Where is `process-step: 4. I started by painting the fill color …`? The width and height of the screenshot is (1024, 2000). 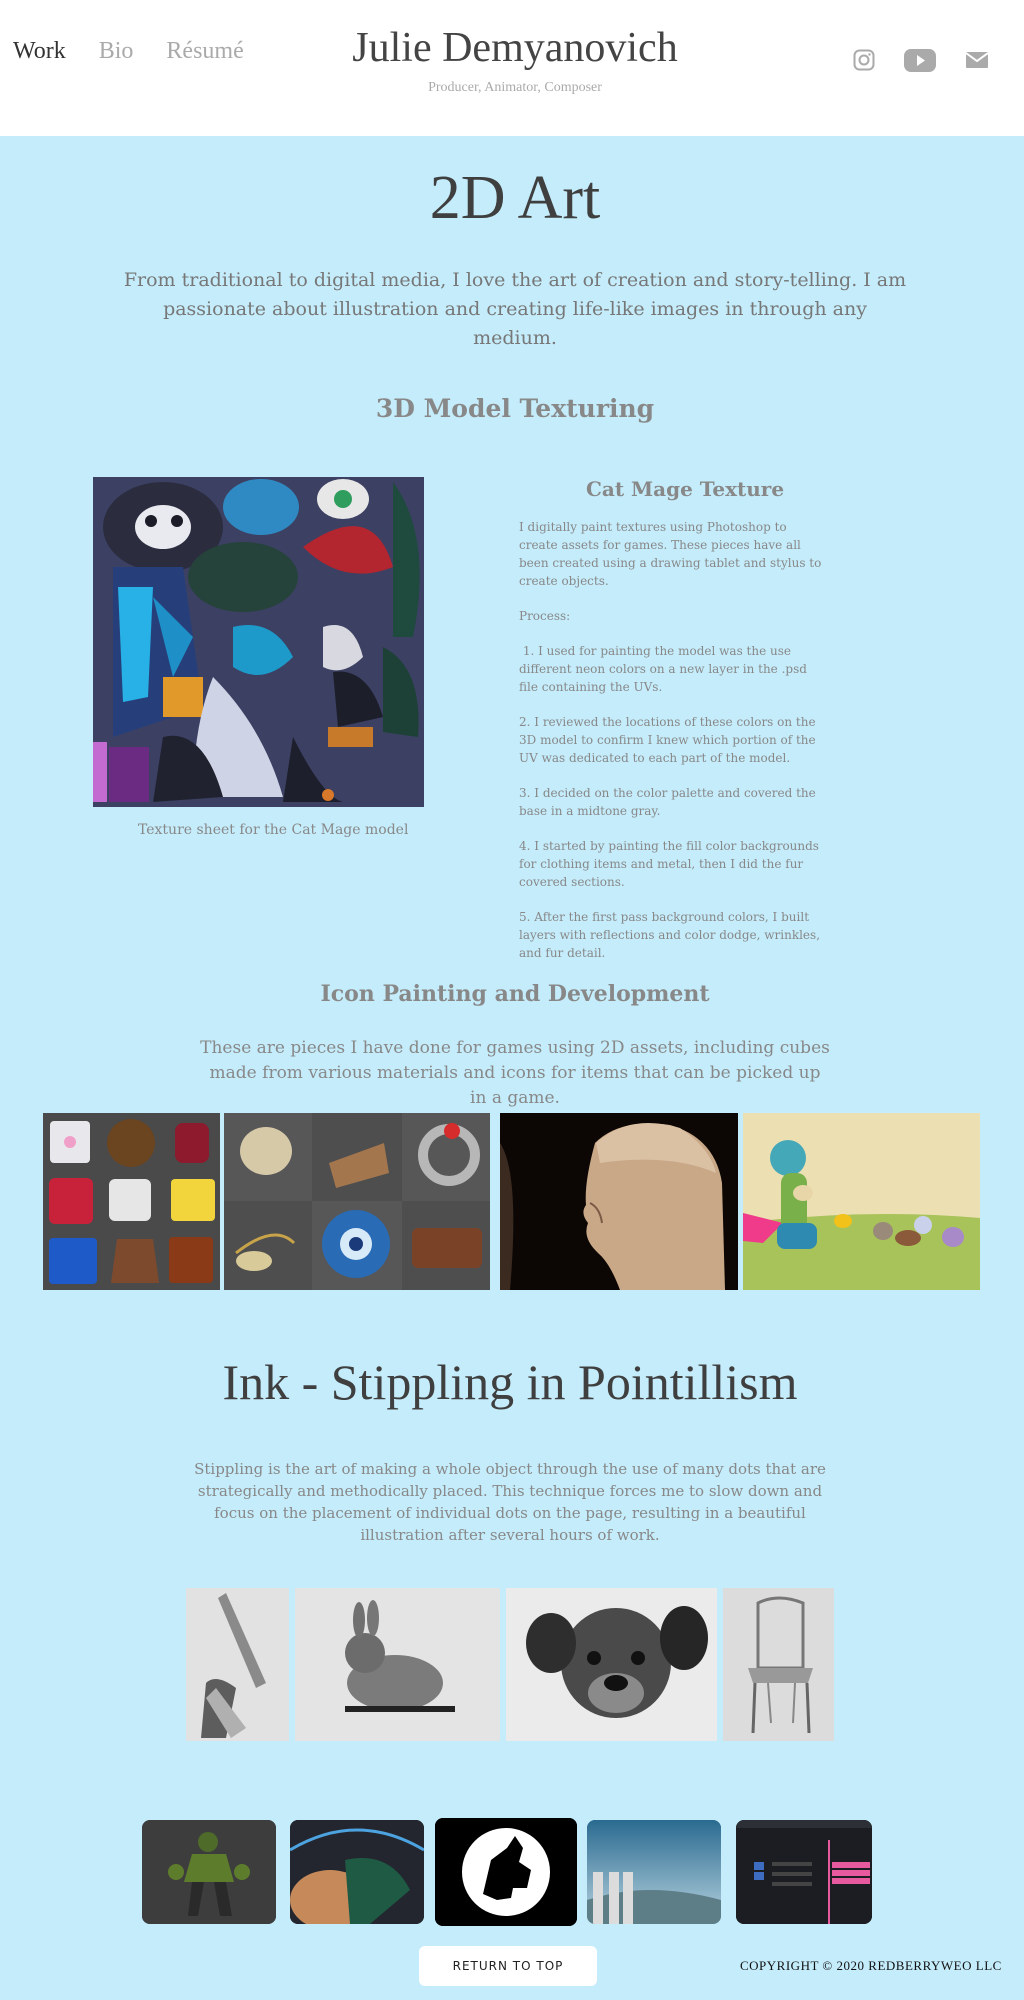 process-step: 4. I started by painting the fill color … is located at coordinates (669, 864).